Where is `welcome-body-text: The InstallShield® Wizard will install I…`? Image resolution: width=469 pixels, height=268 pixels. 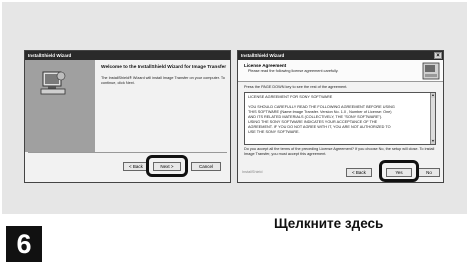
welcome-body-text: The InstallShield® Wizard will install I… is located at coordinates (163, 80).